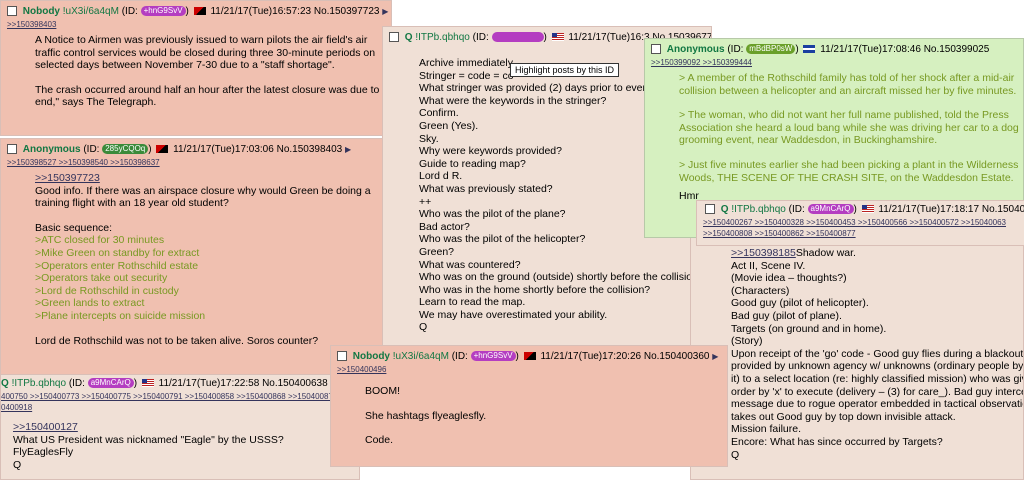 The width and height of the screenshot is (1024, 480). I want to click on post-number: No.150400638, so click(295, 383).